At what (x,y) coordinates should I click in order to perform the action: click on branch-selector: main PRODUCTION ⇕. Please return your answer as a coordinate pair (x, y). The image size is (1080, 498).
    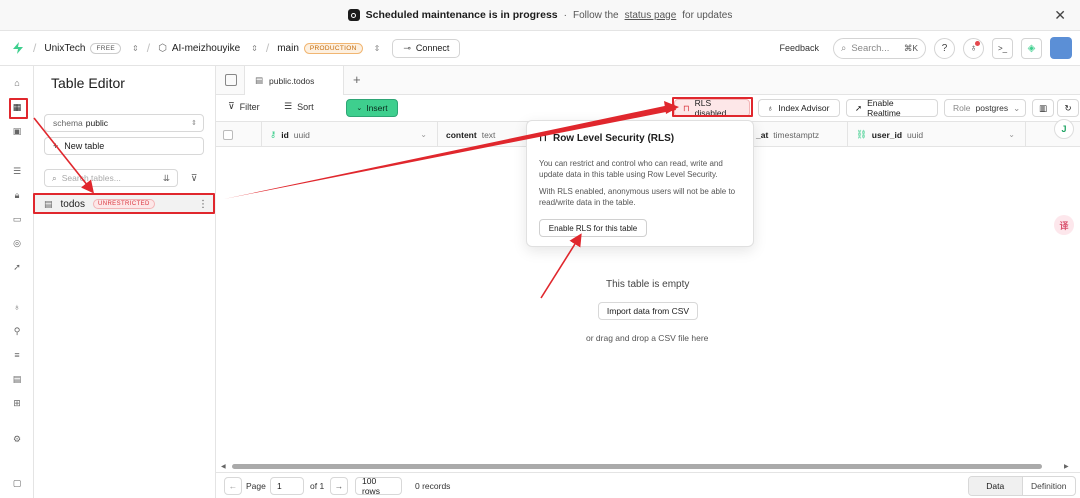
    Looking at the image, I should click on (328, 48).